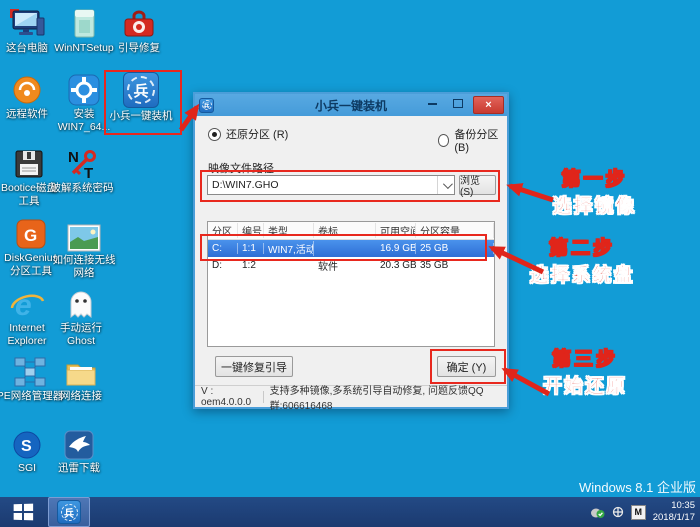 The image size is (700, 527). What do you see at coordinates (223, 248) in the screenshot?
I see `cell: C:` at bounding box center [223, 248].